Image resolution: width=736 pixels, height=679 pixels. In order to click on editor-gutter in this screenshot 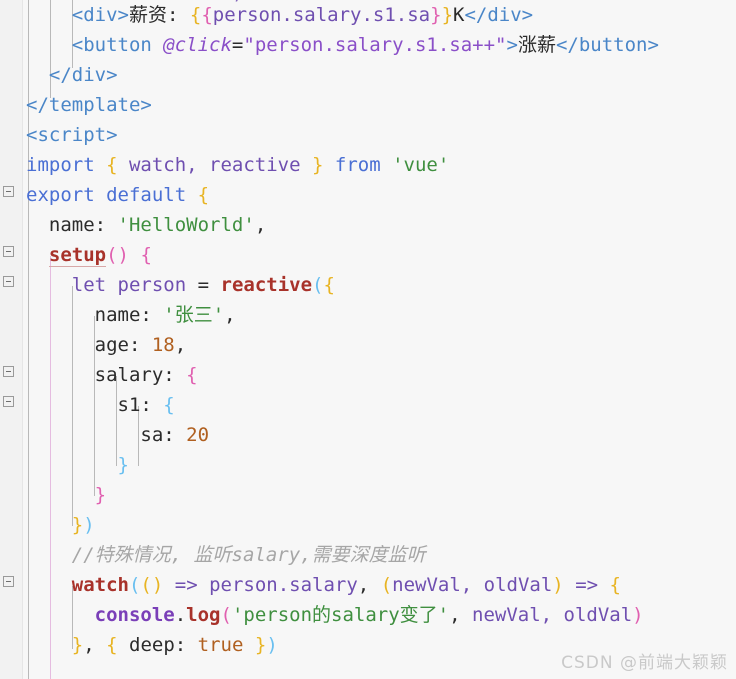, I will do `click(11, 339)`.